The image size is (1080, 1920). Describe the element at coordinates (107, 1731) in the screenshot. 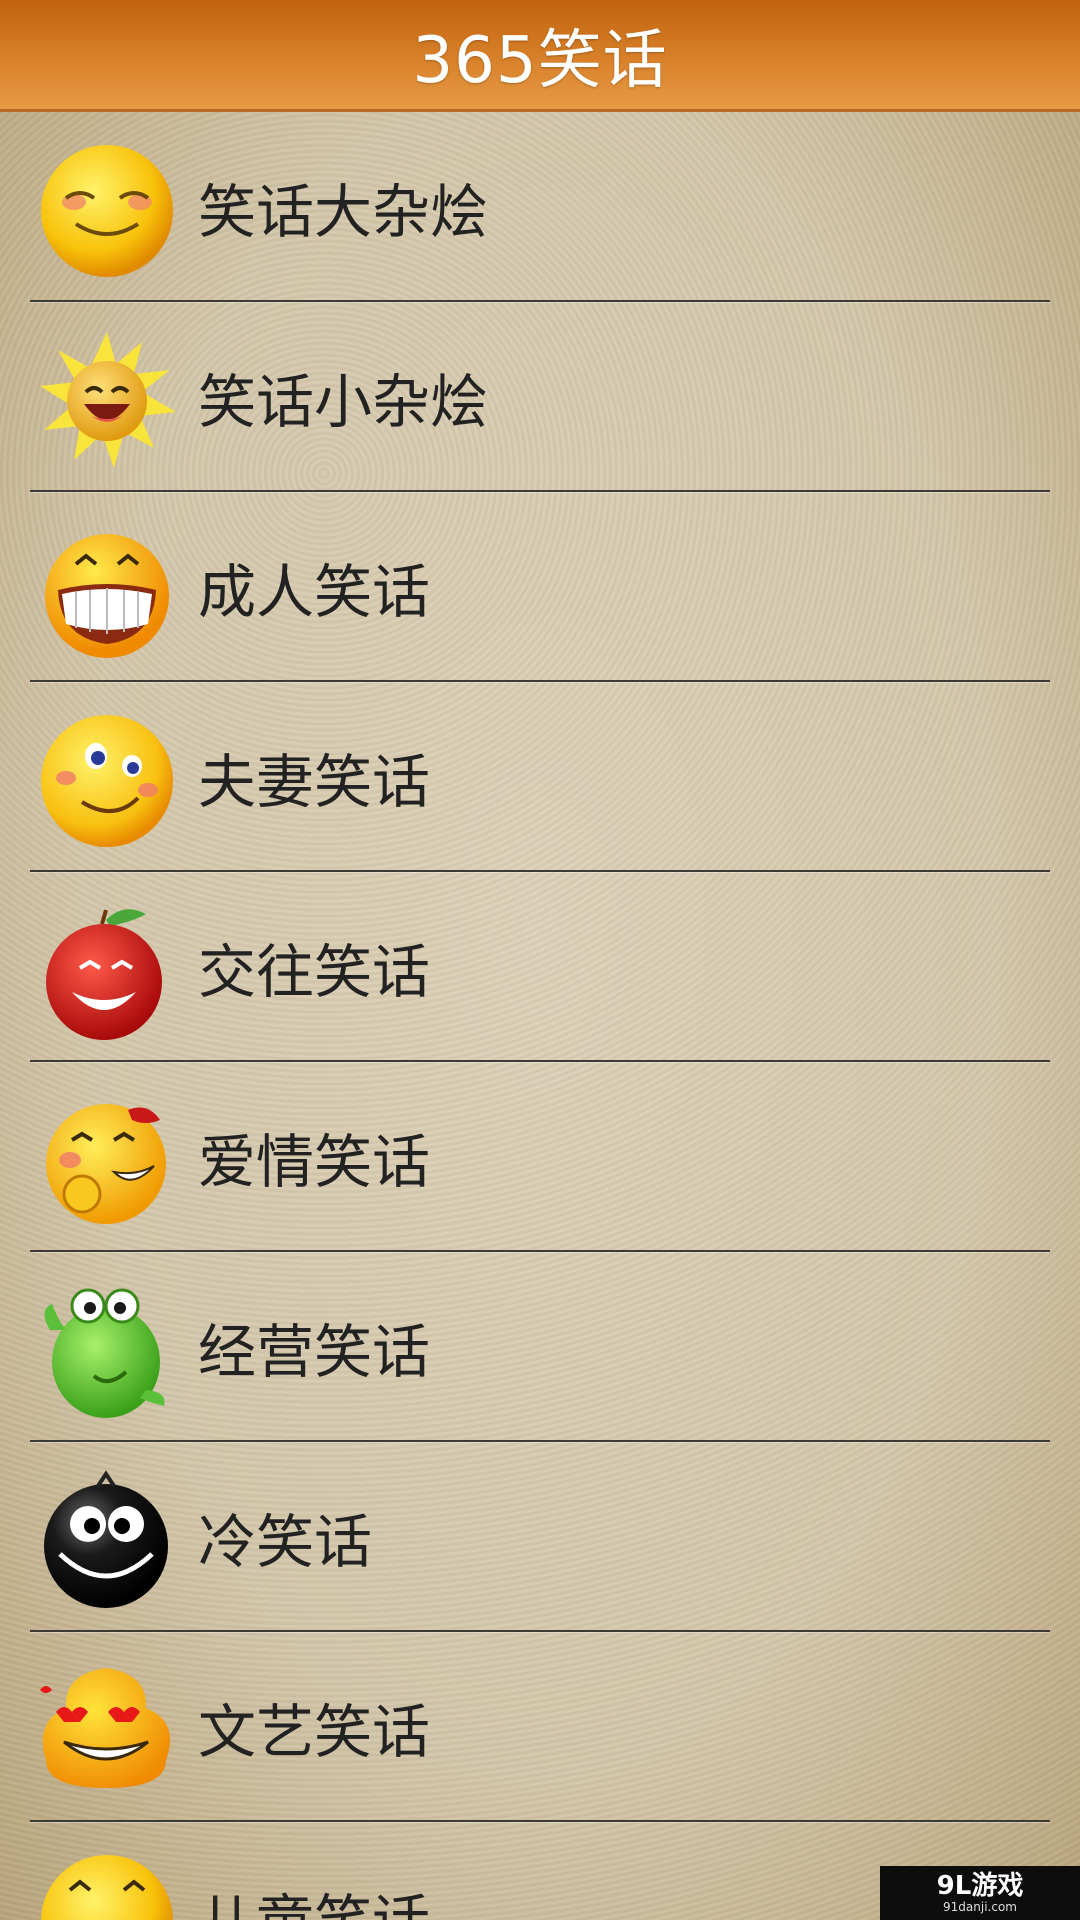

I see `heart-eyes-blob-icon` at that location.